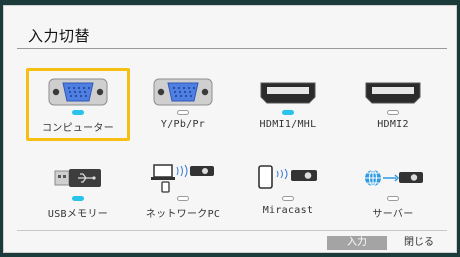 Image resolution: width=460 pixels, height=257 pixels. I want to click on title-divider, so click(232, 48).